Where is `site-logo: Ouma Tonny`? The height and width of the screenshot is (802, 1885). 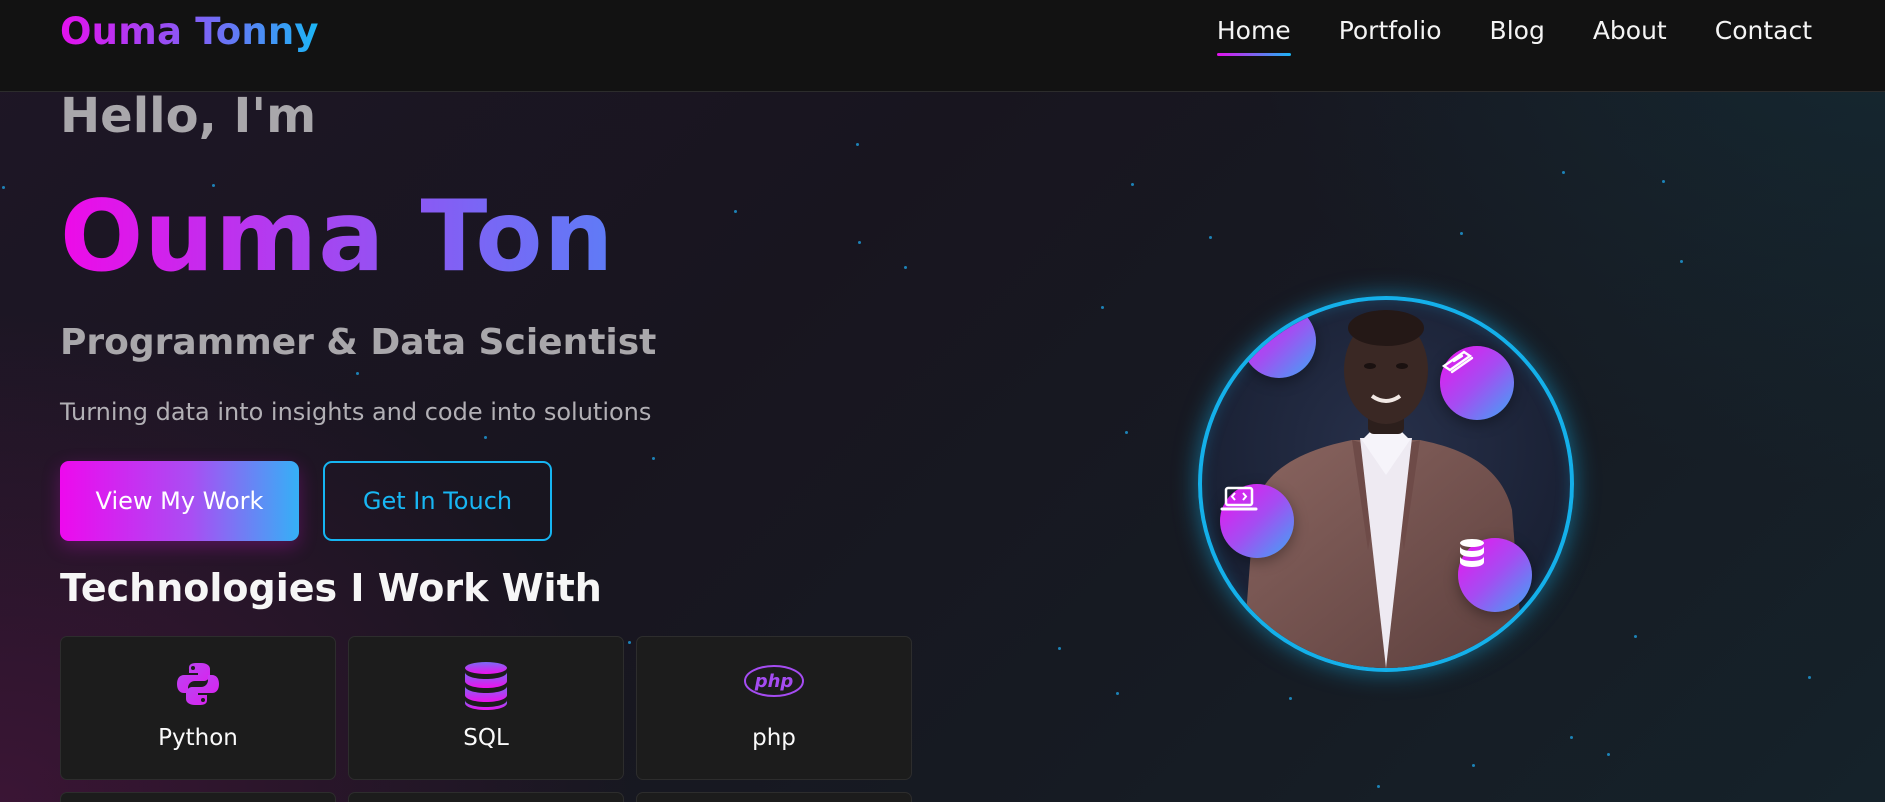
site-logo: Ouma Tonny is located at coordinates (189, 31).